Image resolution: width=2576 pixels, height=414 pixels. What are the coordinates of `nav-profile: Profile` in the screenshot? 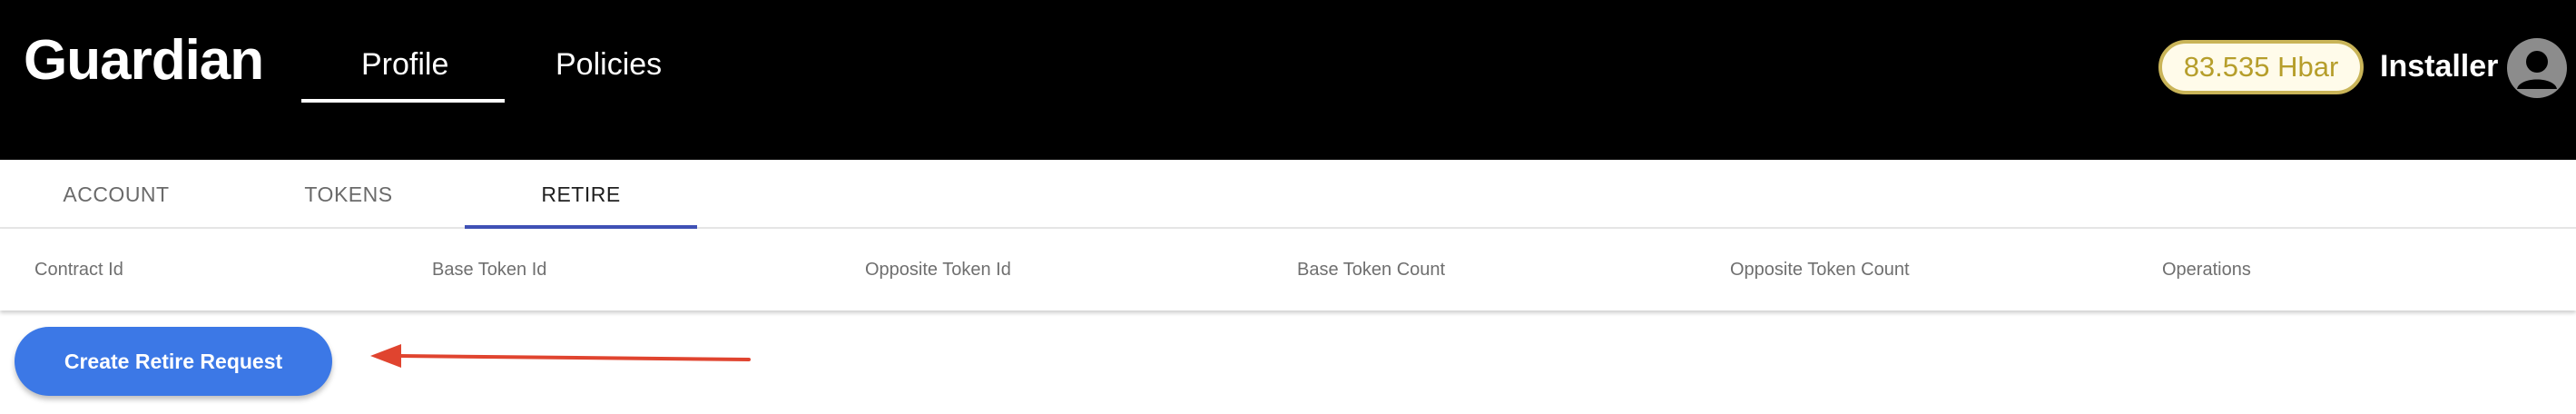 It's located at (404, 64).